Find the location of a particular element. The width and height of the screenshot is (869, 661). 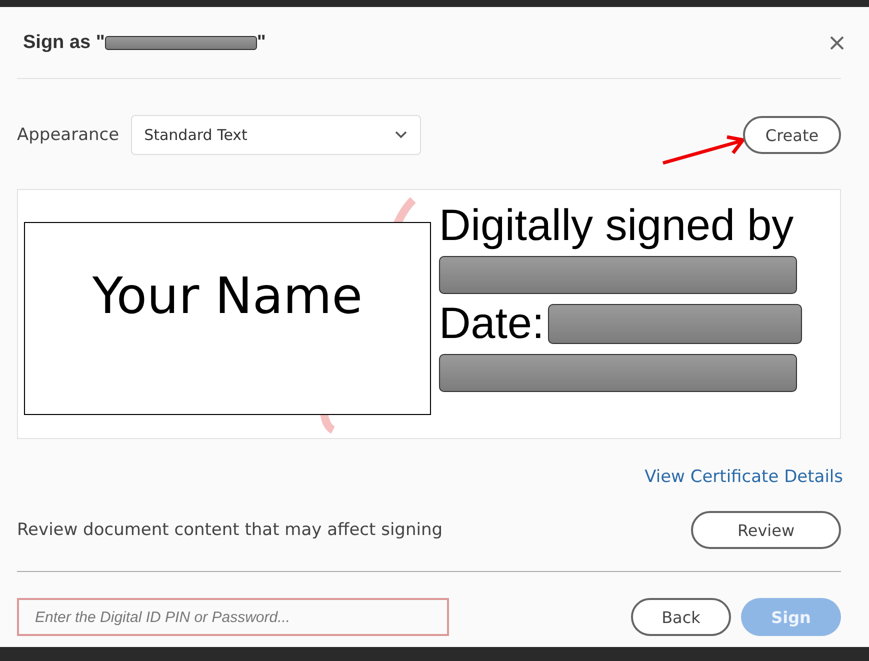

close-icon is located at coordinates (837, 43).